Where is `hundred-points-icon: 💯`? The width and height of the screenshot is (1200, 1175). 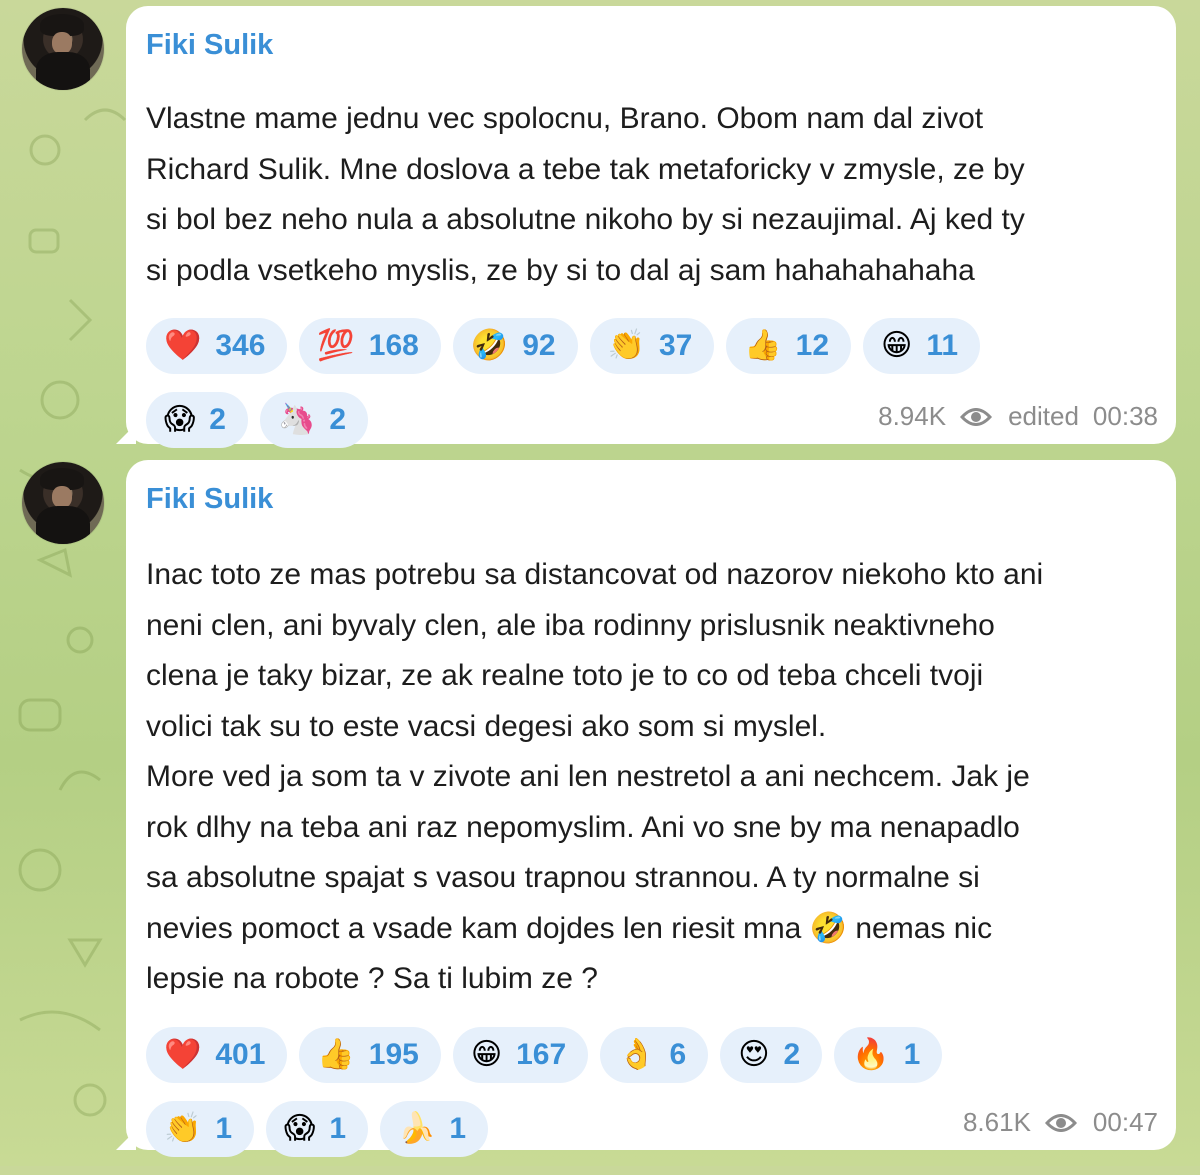
hundred-points-icon: 💯 is located at coordinates (336, 345).